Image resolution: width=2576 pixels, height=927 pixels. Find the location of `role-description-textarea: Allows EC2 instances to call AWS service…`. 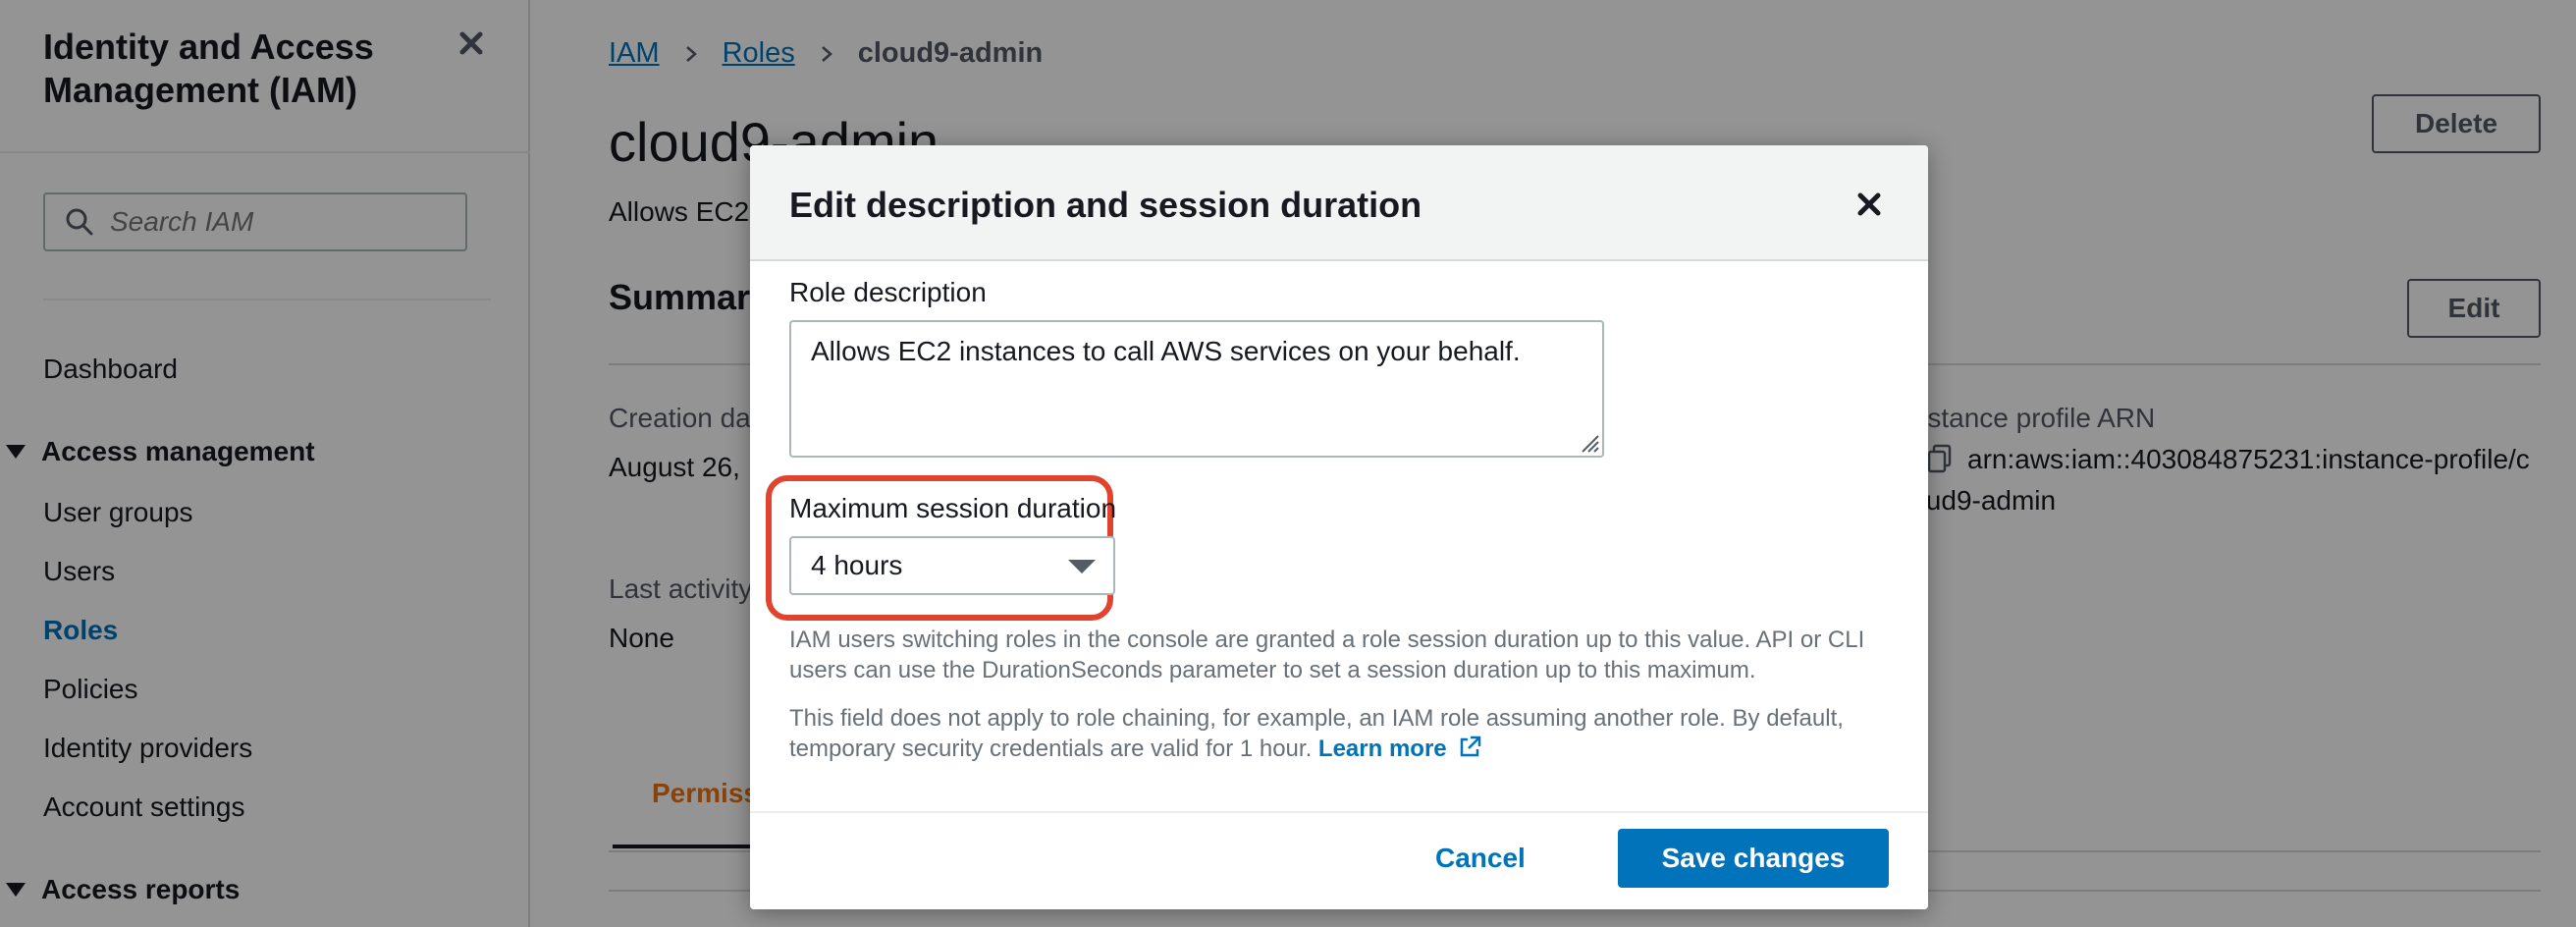

role-description-textarea: Allows EC2 instances to call AWS service… is located at coordinates (1196, 389).